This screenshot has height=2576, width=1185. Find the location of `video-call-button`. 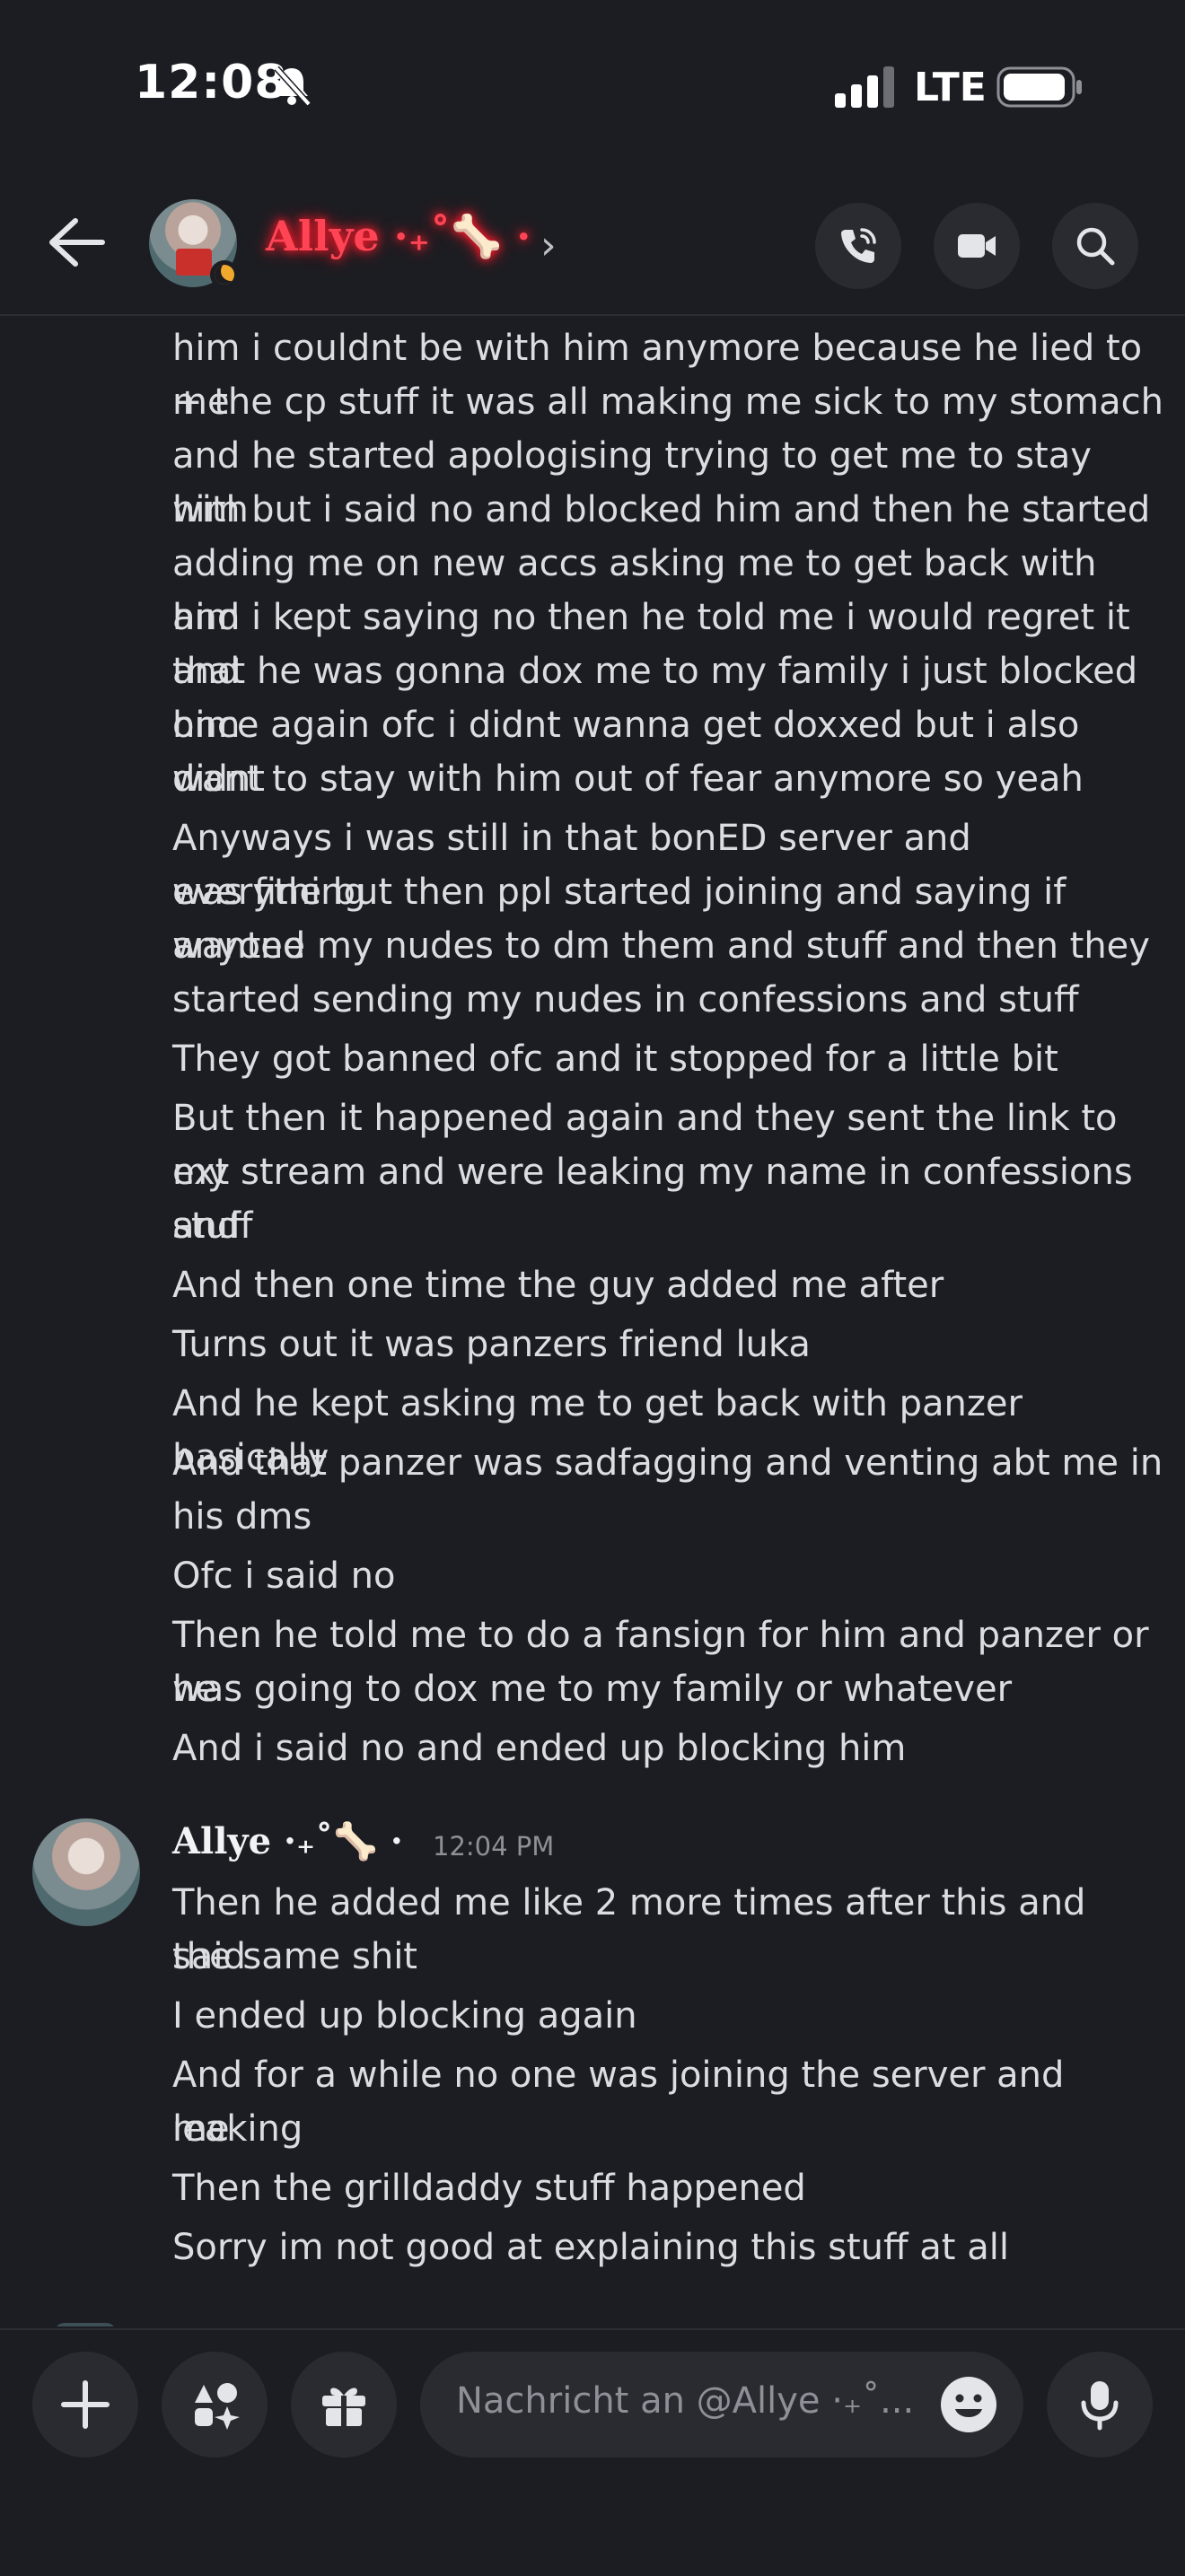

video-call-button is located at coordinates (977, 246).